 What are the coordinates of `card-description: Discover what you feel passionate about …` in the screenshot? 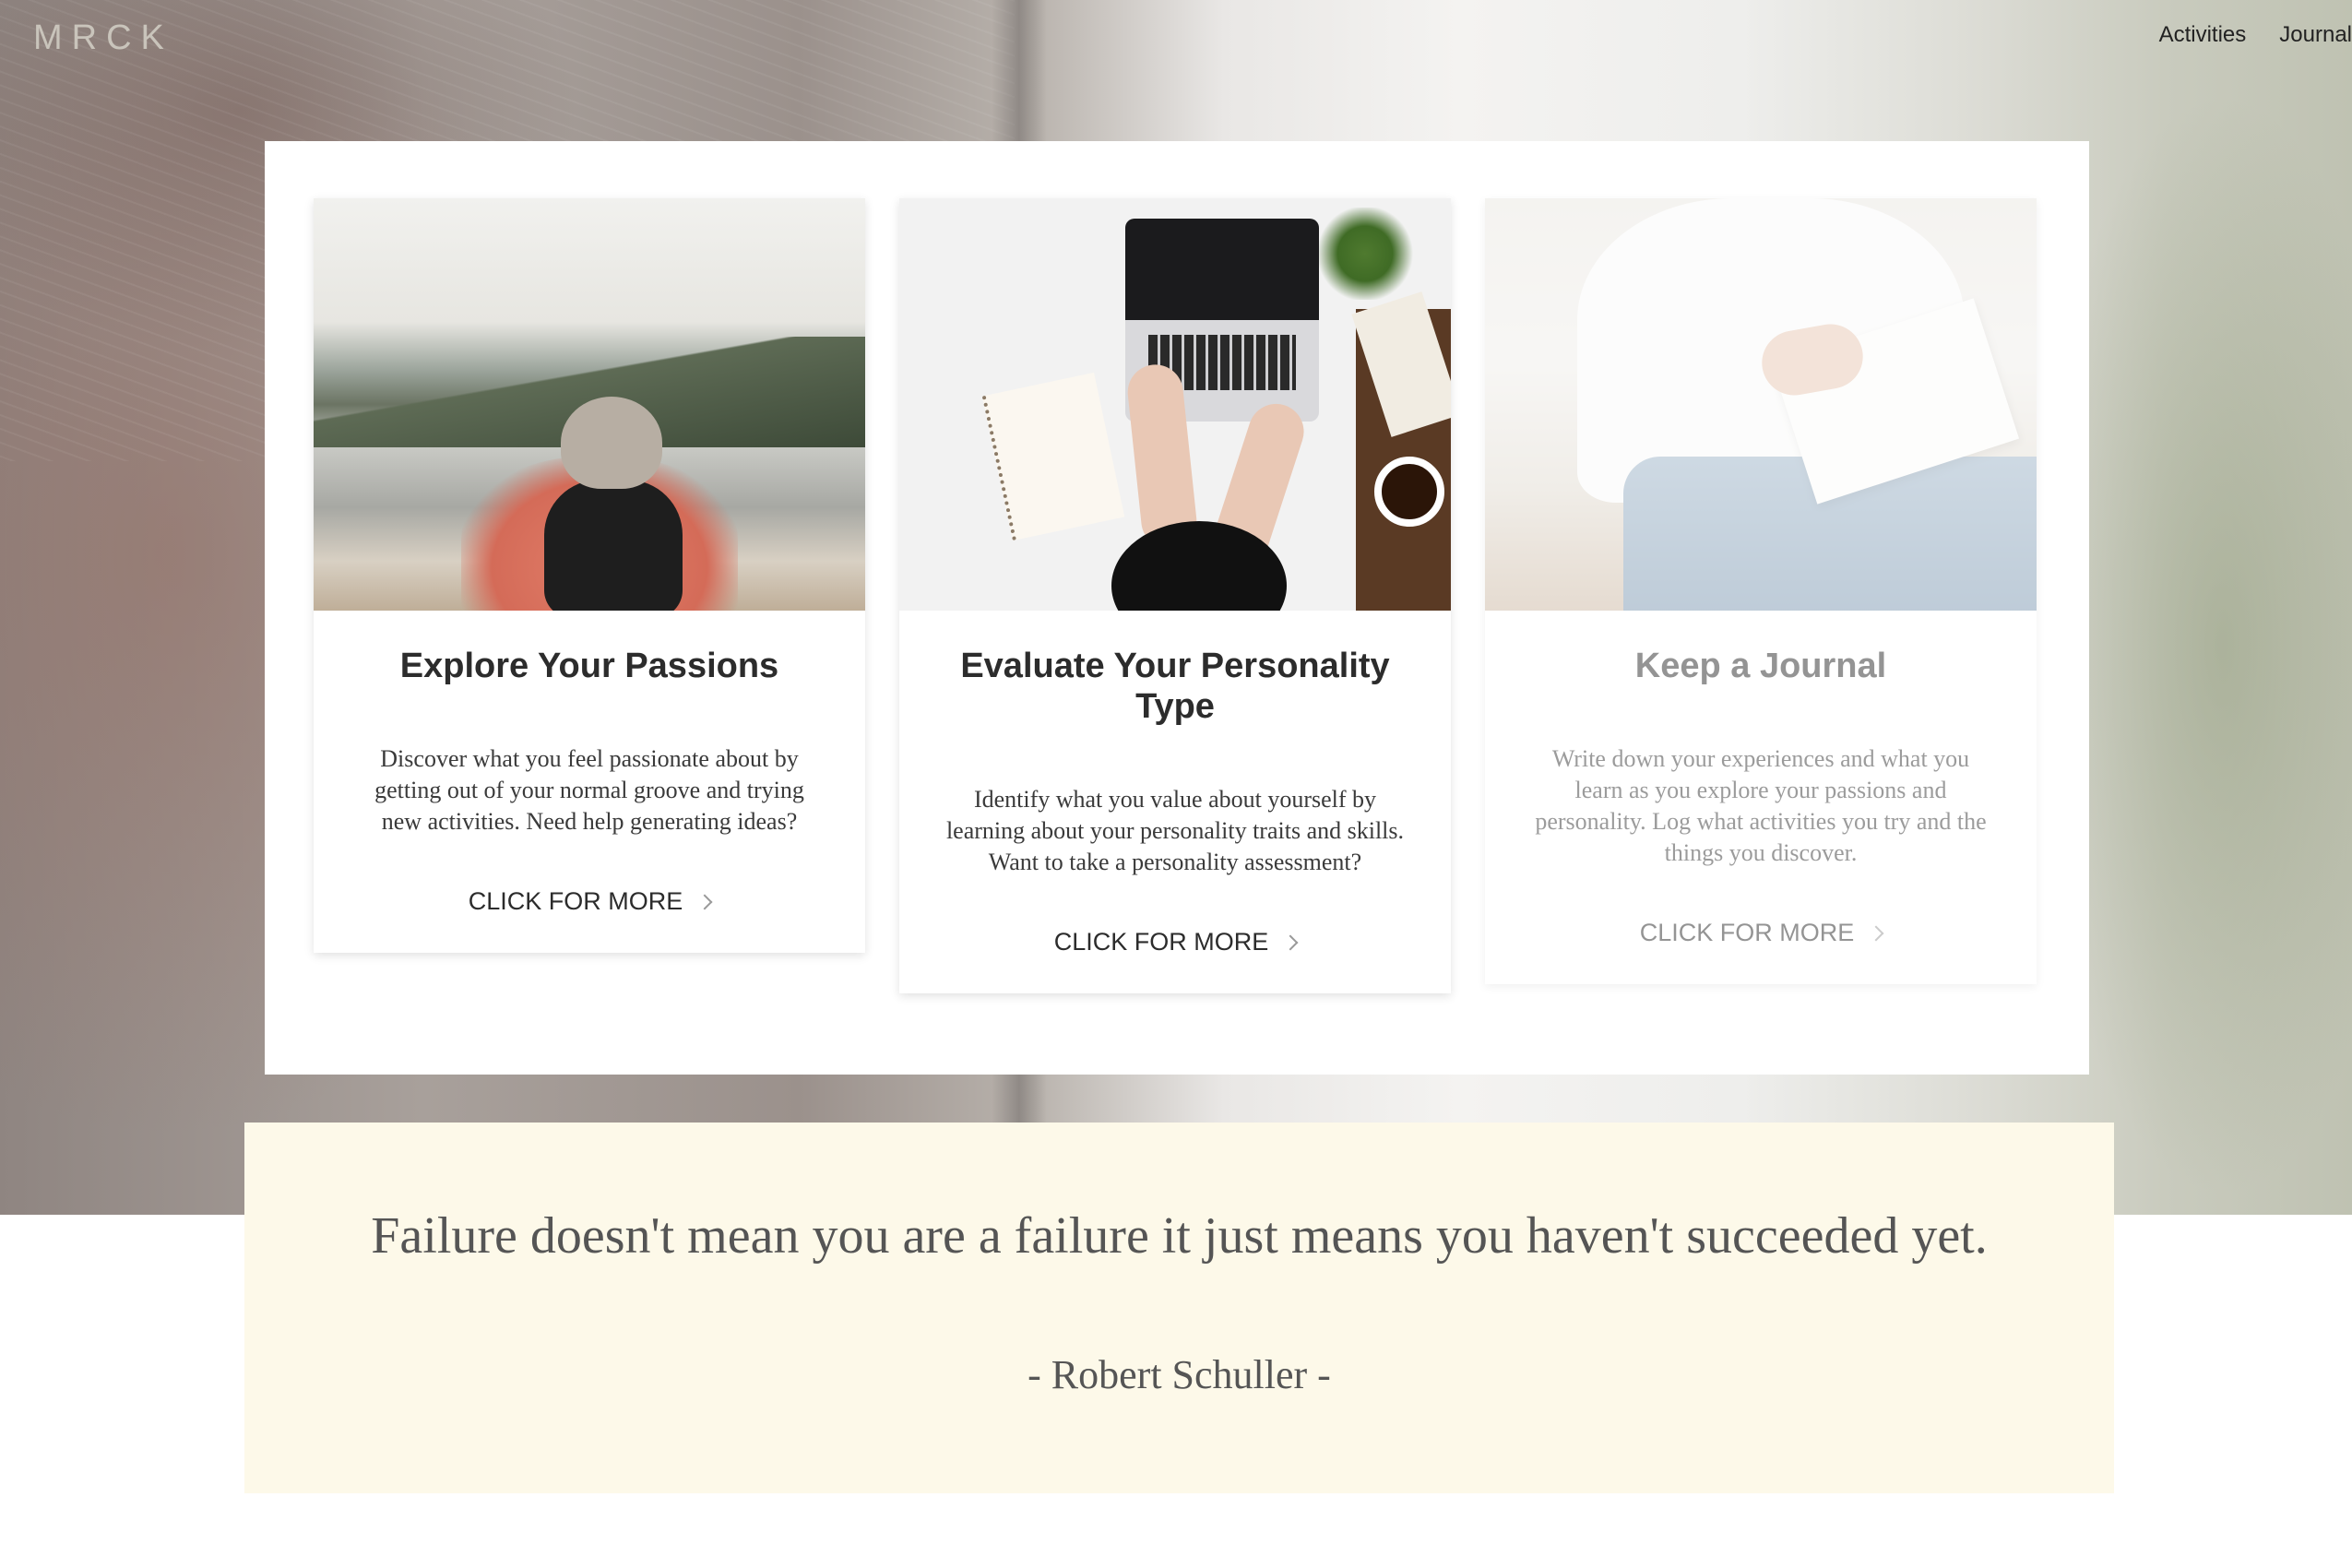 It's located at (589, 790).